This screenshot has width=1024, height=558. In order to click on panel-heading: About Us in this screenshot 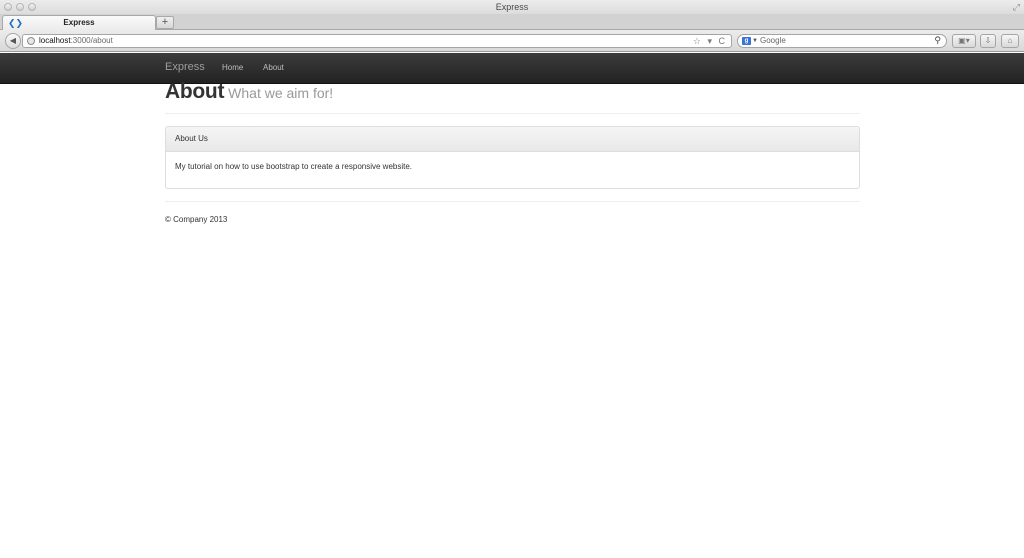, I will do `click(512, 139)`.